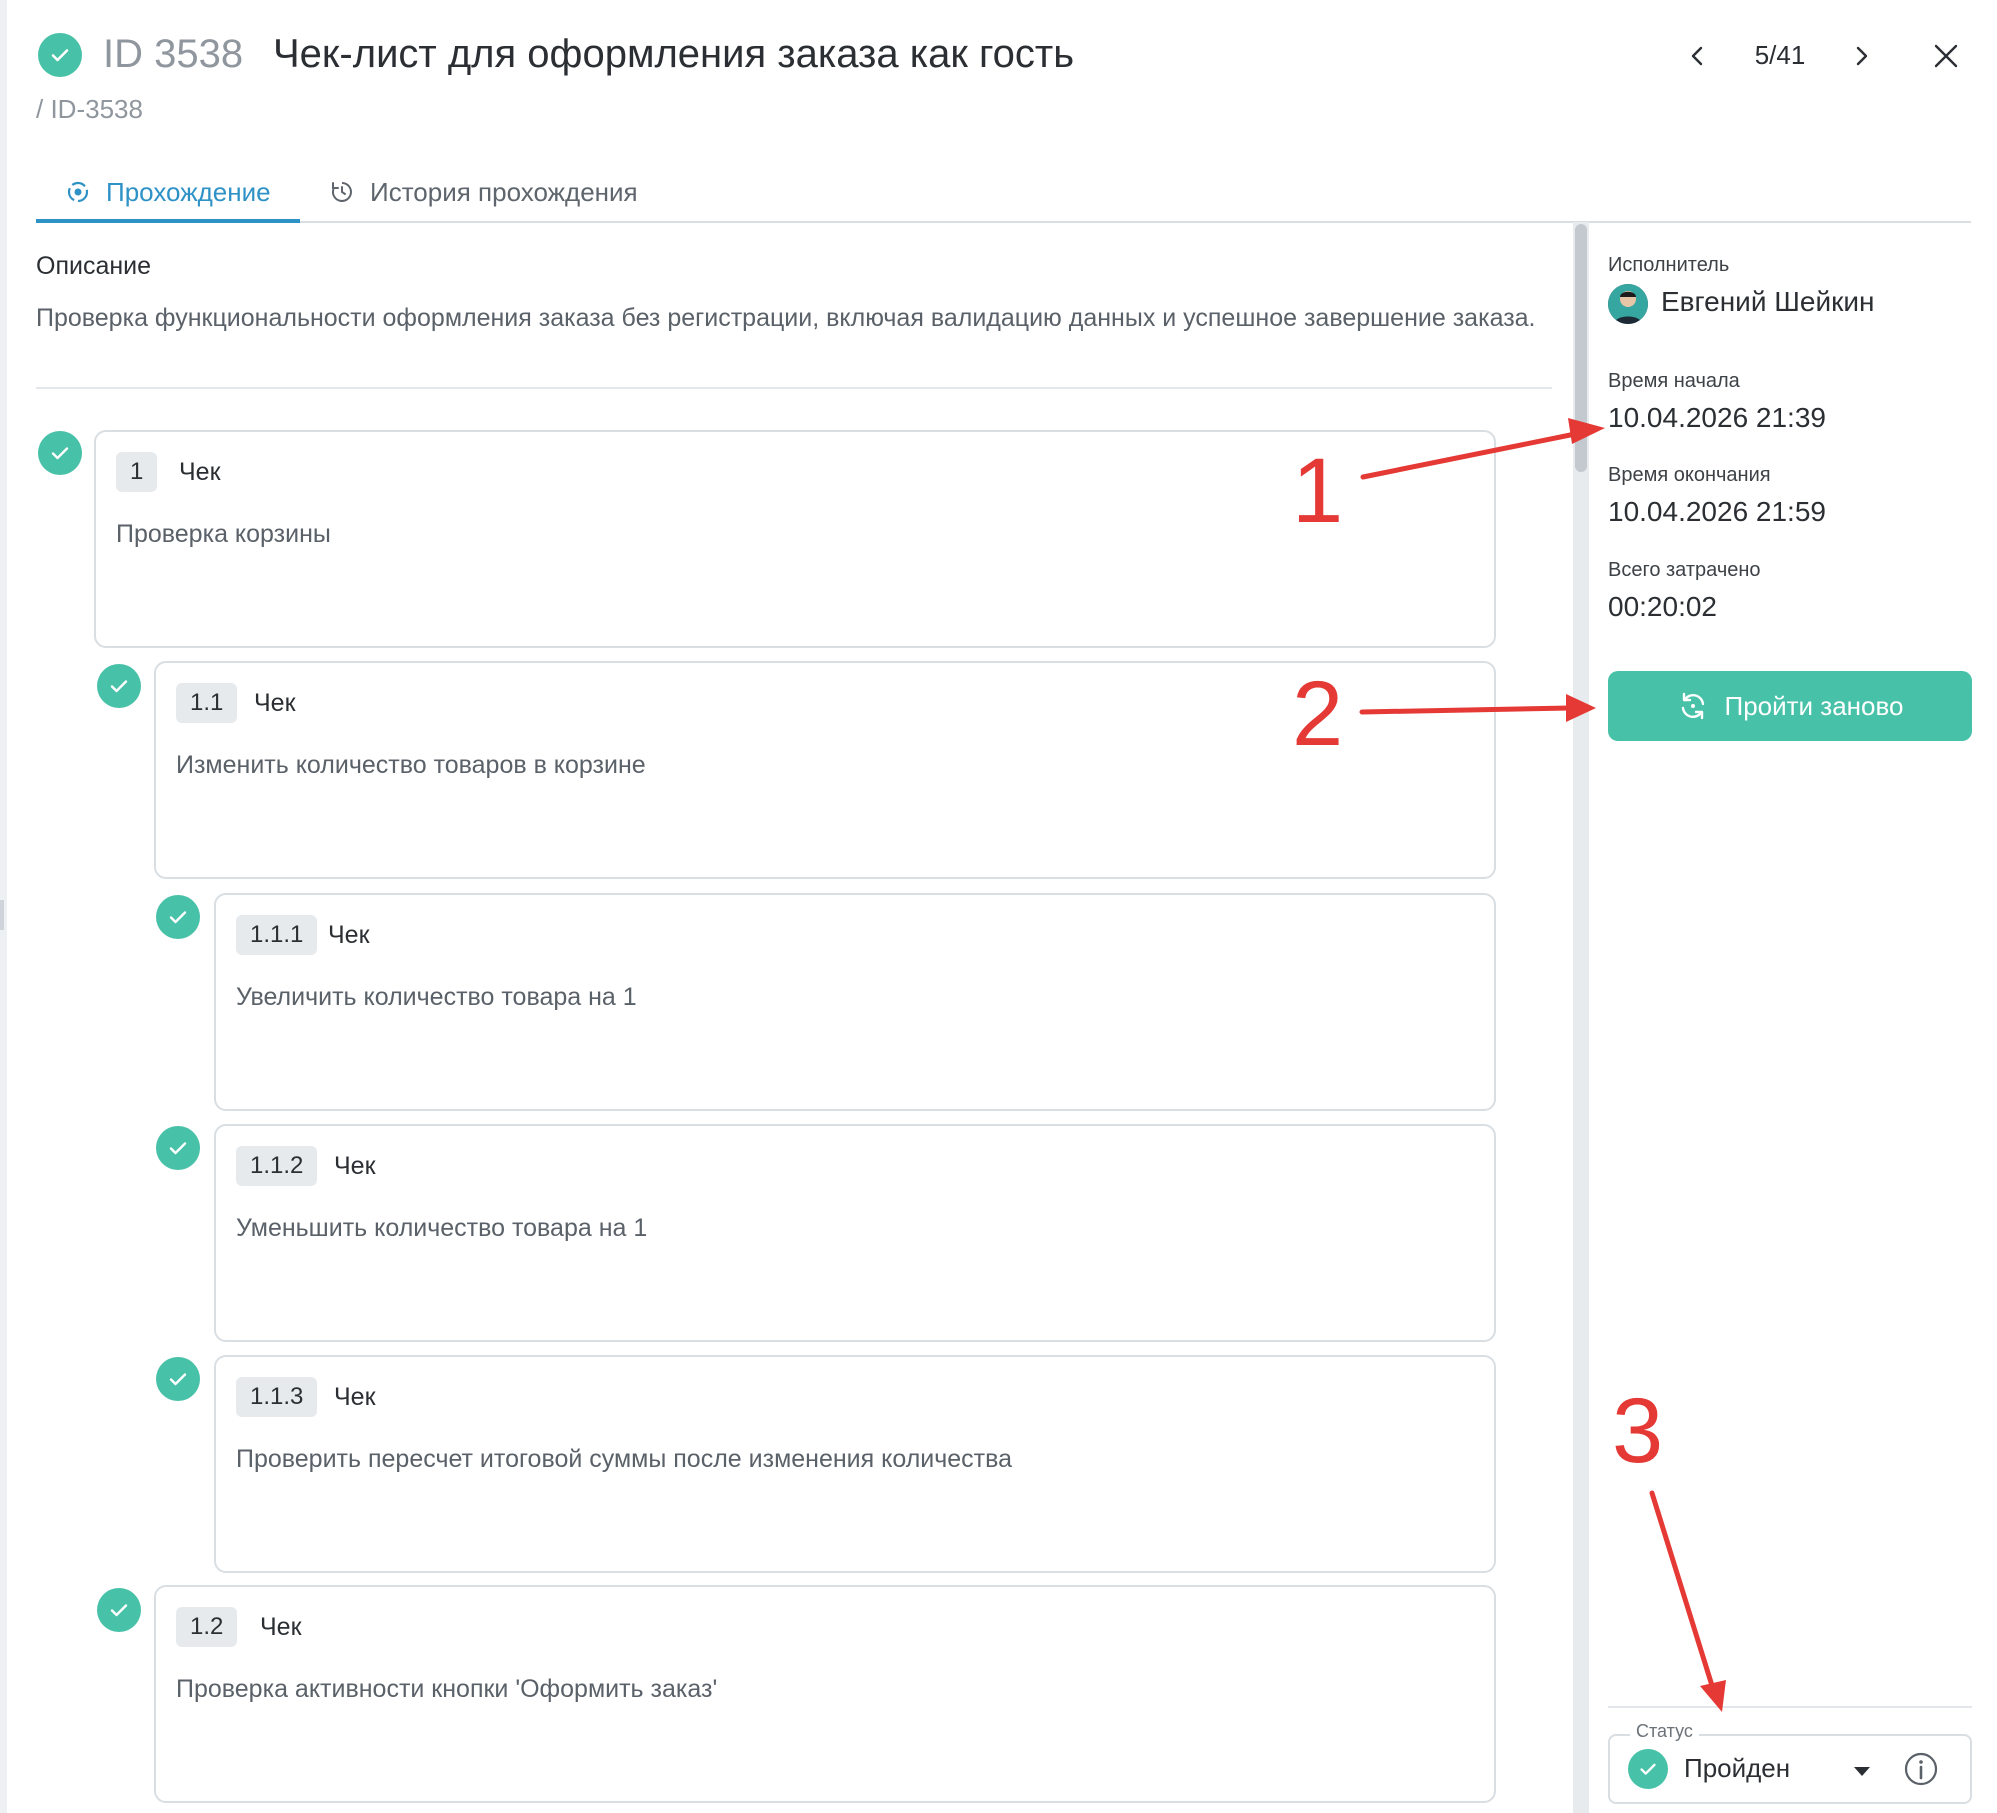 This screenshot has width=1997, height=1813. What do you see at coordinates (137, 472) in the screenshot?
I see `step-number: 1` at bounding box center [137, 472].